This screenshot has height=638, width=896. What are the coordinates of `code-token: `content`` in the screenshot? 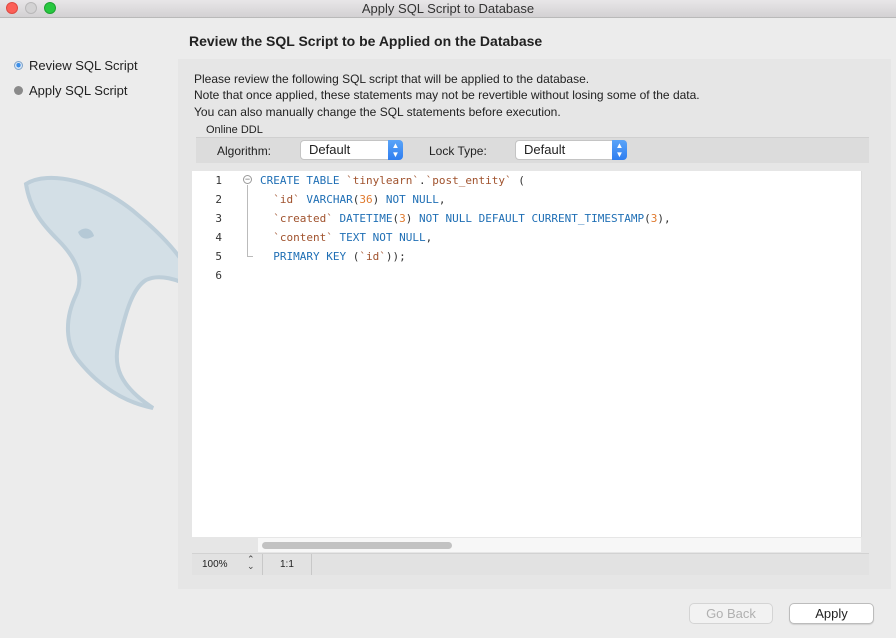 It's located at (296, 237).